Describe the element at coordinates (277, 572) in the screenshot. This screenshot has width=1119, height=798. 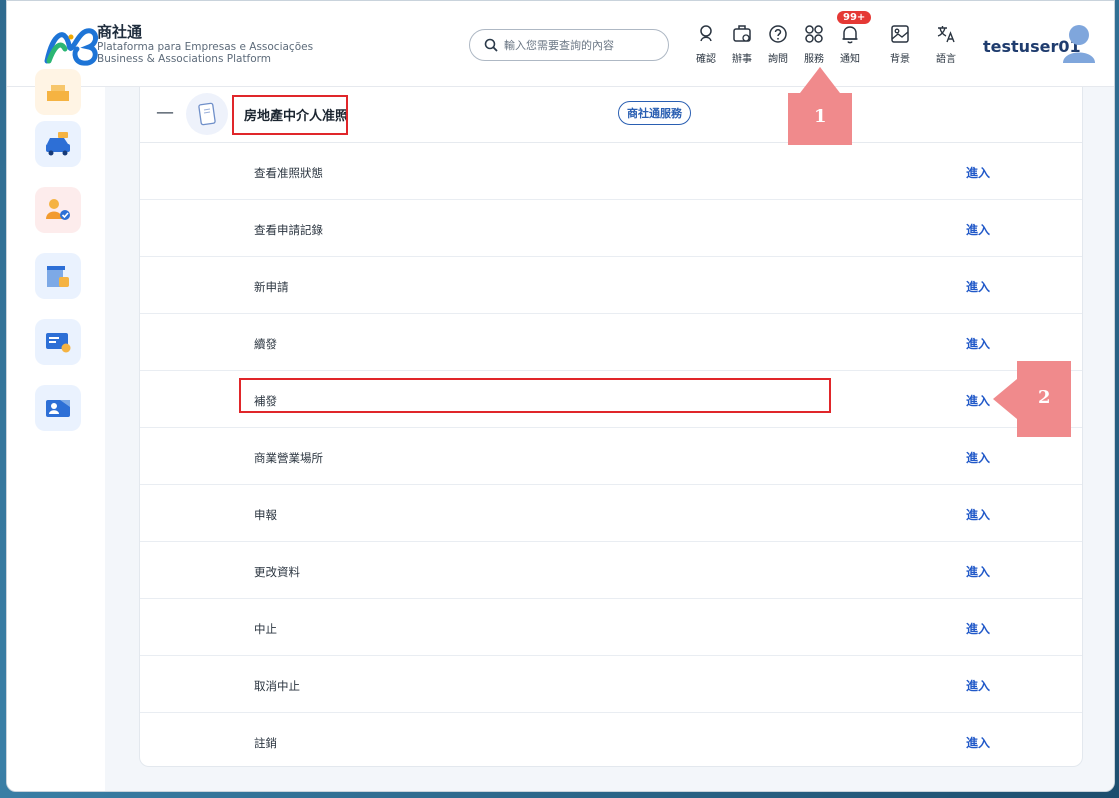
I see `list-item-label: 更改資料` at that location.